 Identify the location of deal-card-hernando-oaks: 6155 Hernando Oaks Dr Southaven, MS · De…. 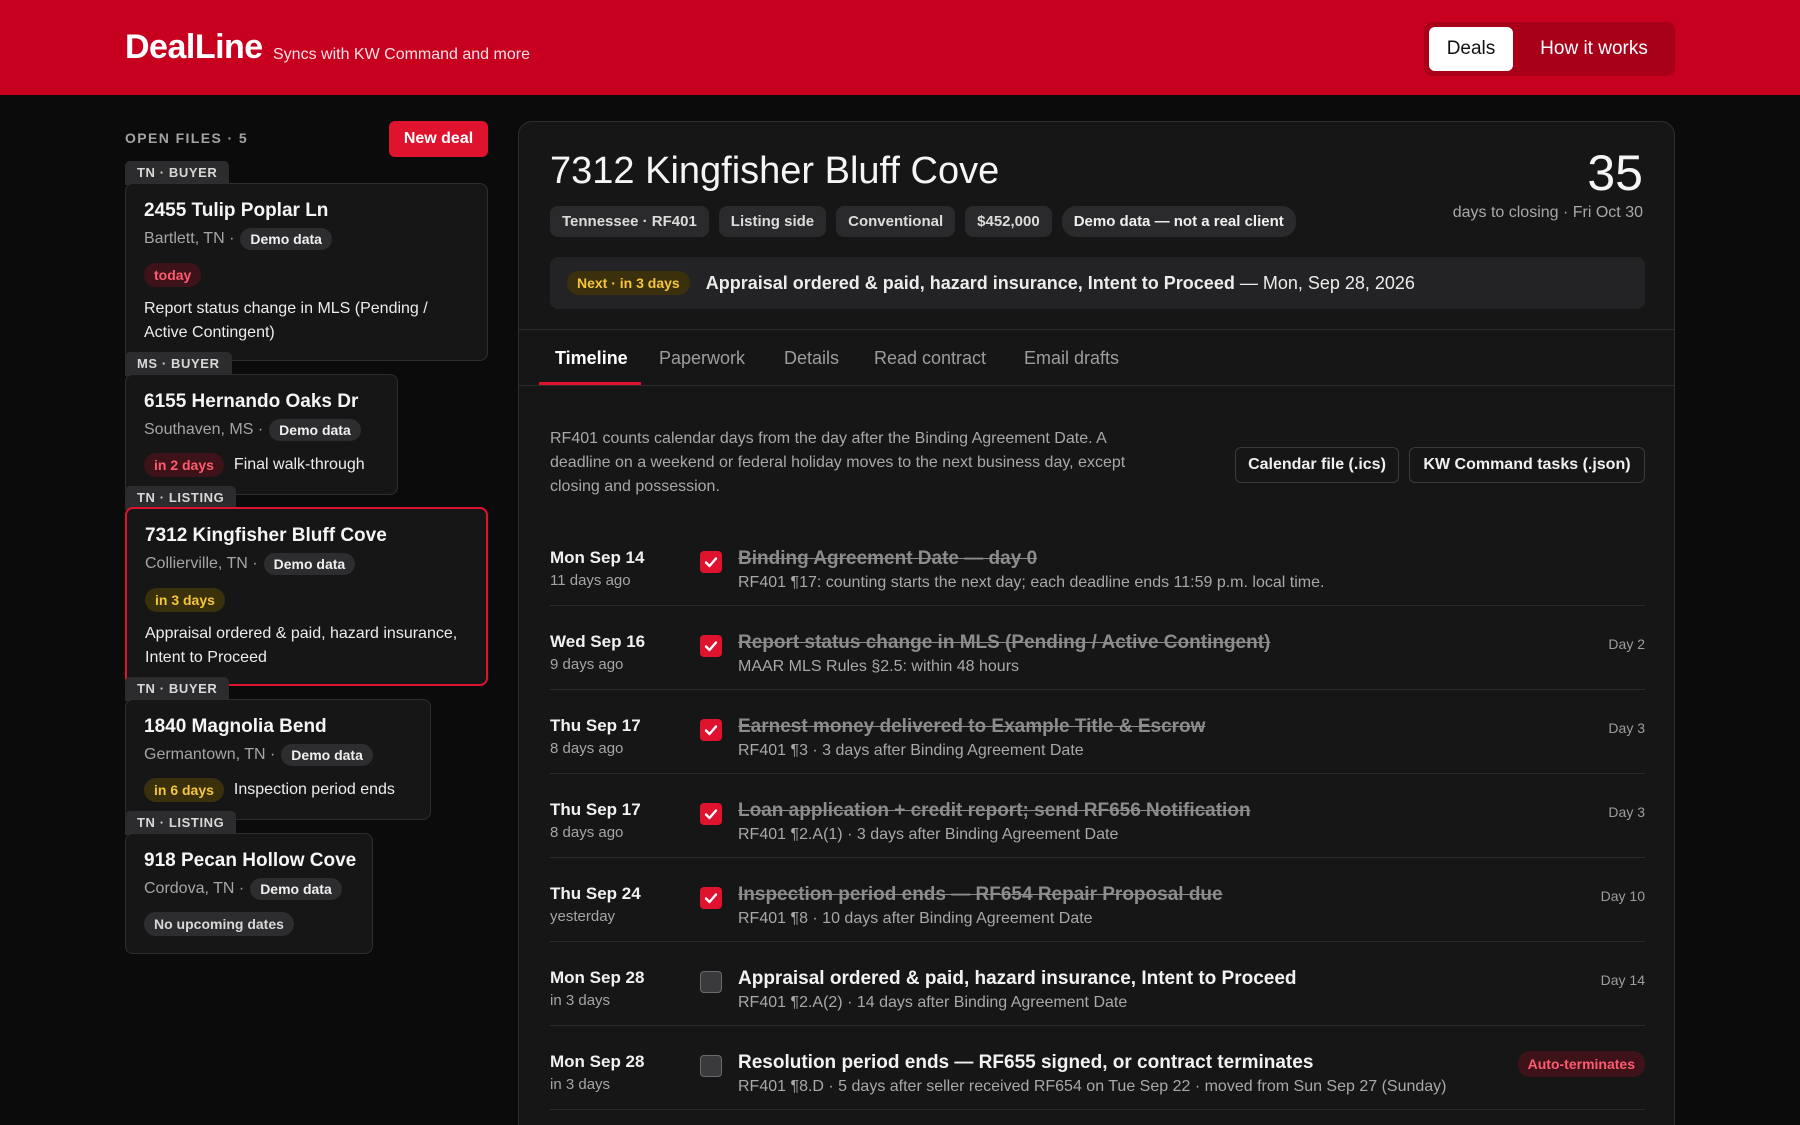
(261, 434).